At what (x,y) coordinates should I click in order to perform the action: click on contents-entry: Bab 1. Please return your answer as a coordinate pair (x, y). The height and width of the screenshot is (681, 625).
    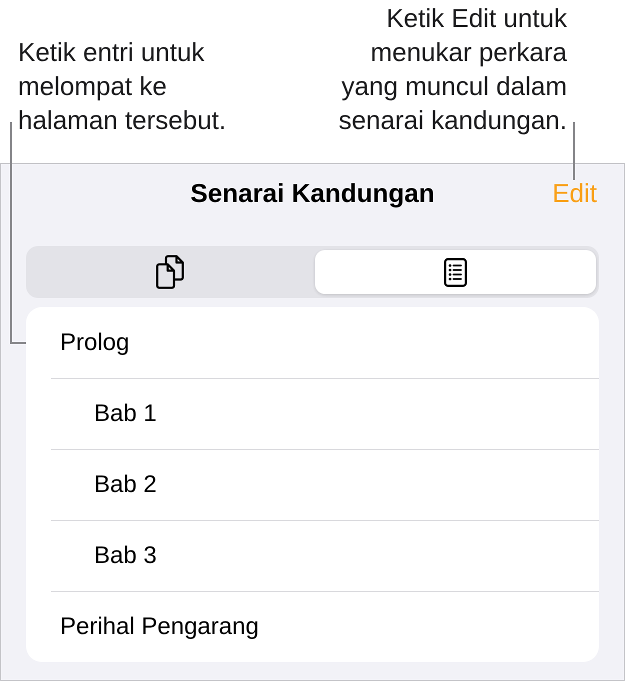
    Looking at the image, I should click on (312, 413).